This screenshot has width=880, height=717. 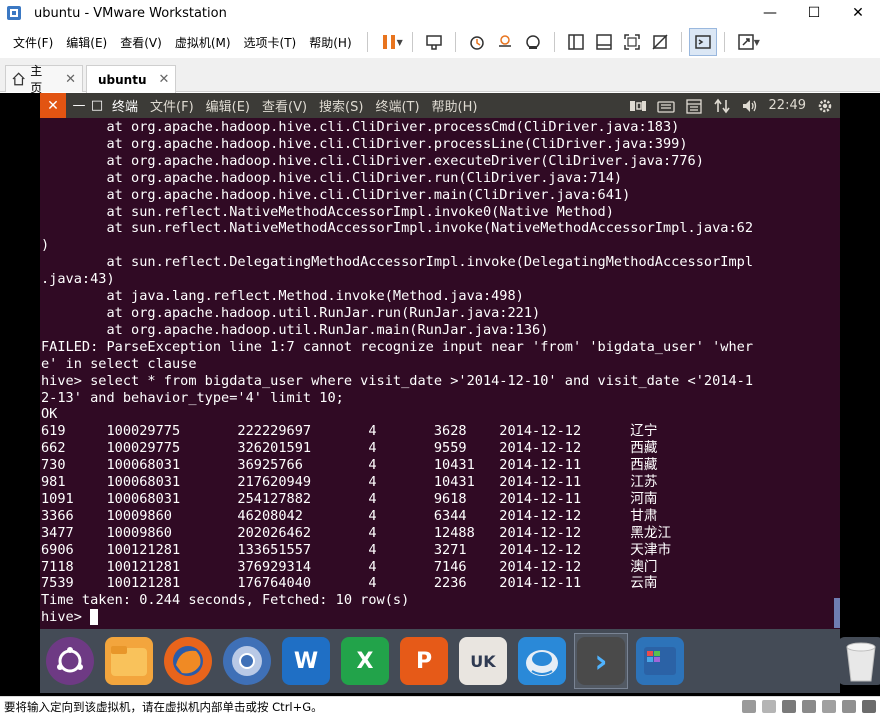 I want to click on terminal-menu-file: 文件(F), so click(x=172, y=105).